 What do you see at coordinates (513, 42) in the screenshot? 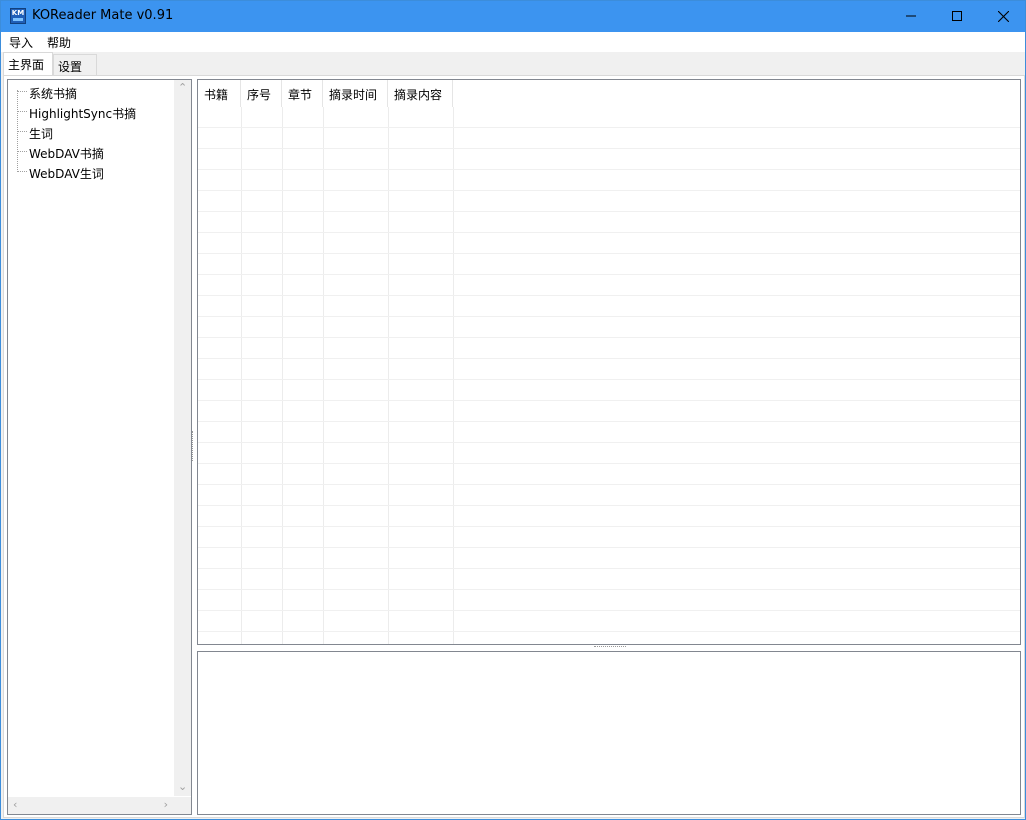
I see `menu-bar: 导入 帮助` at bounding box center [513, 42].